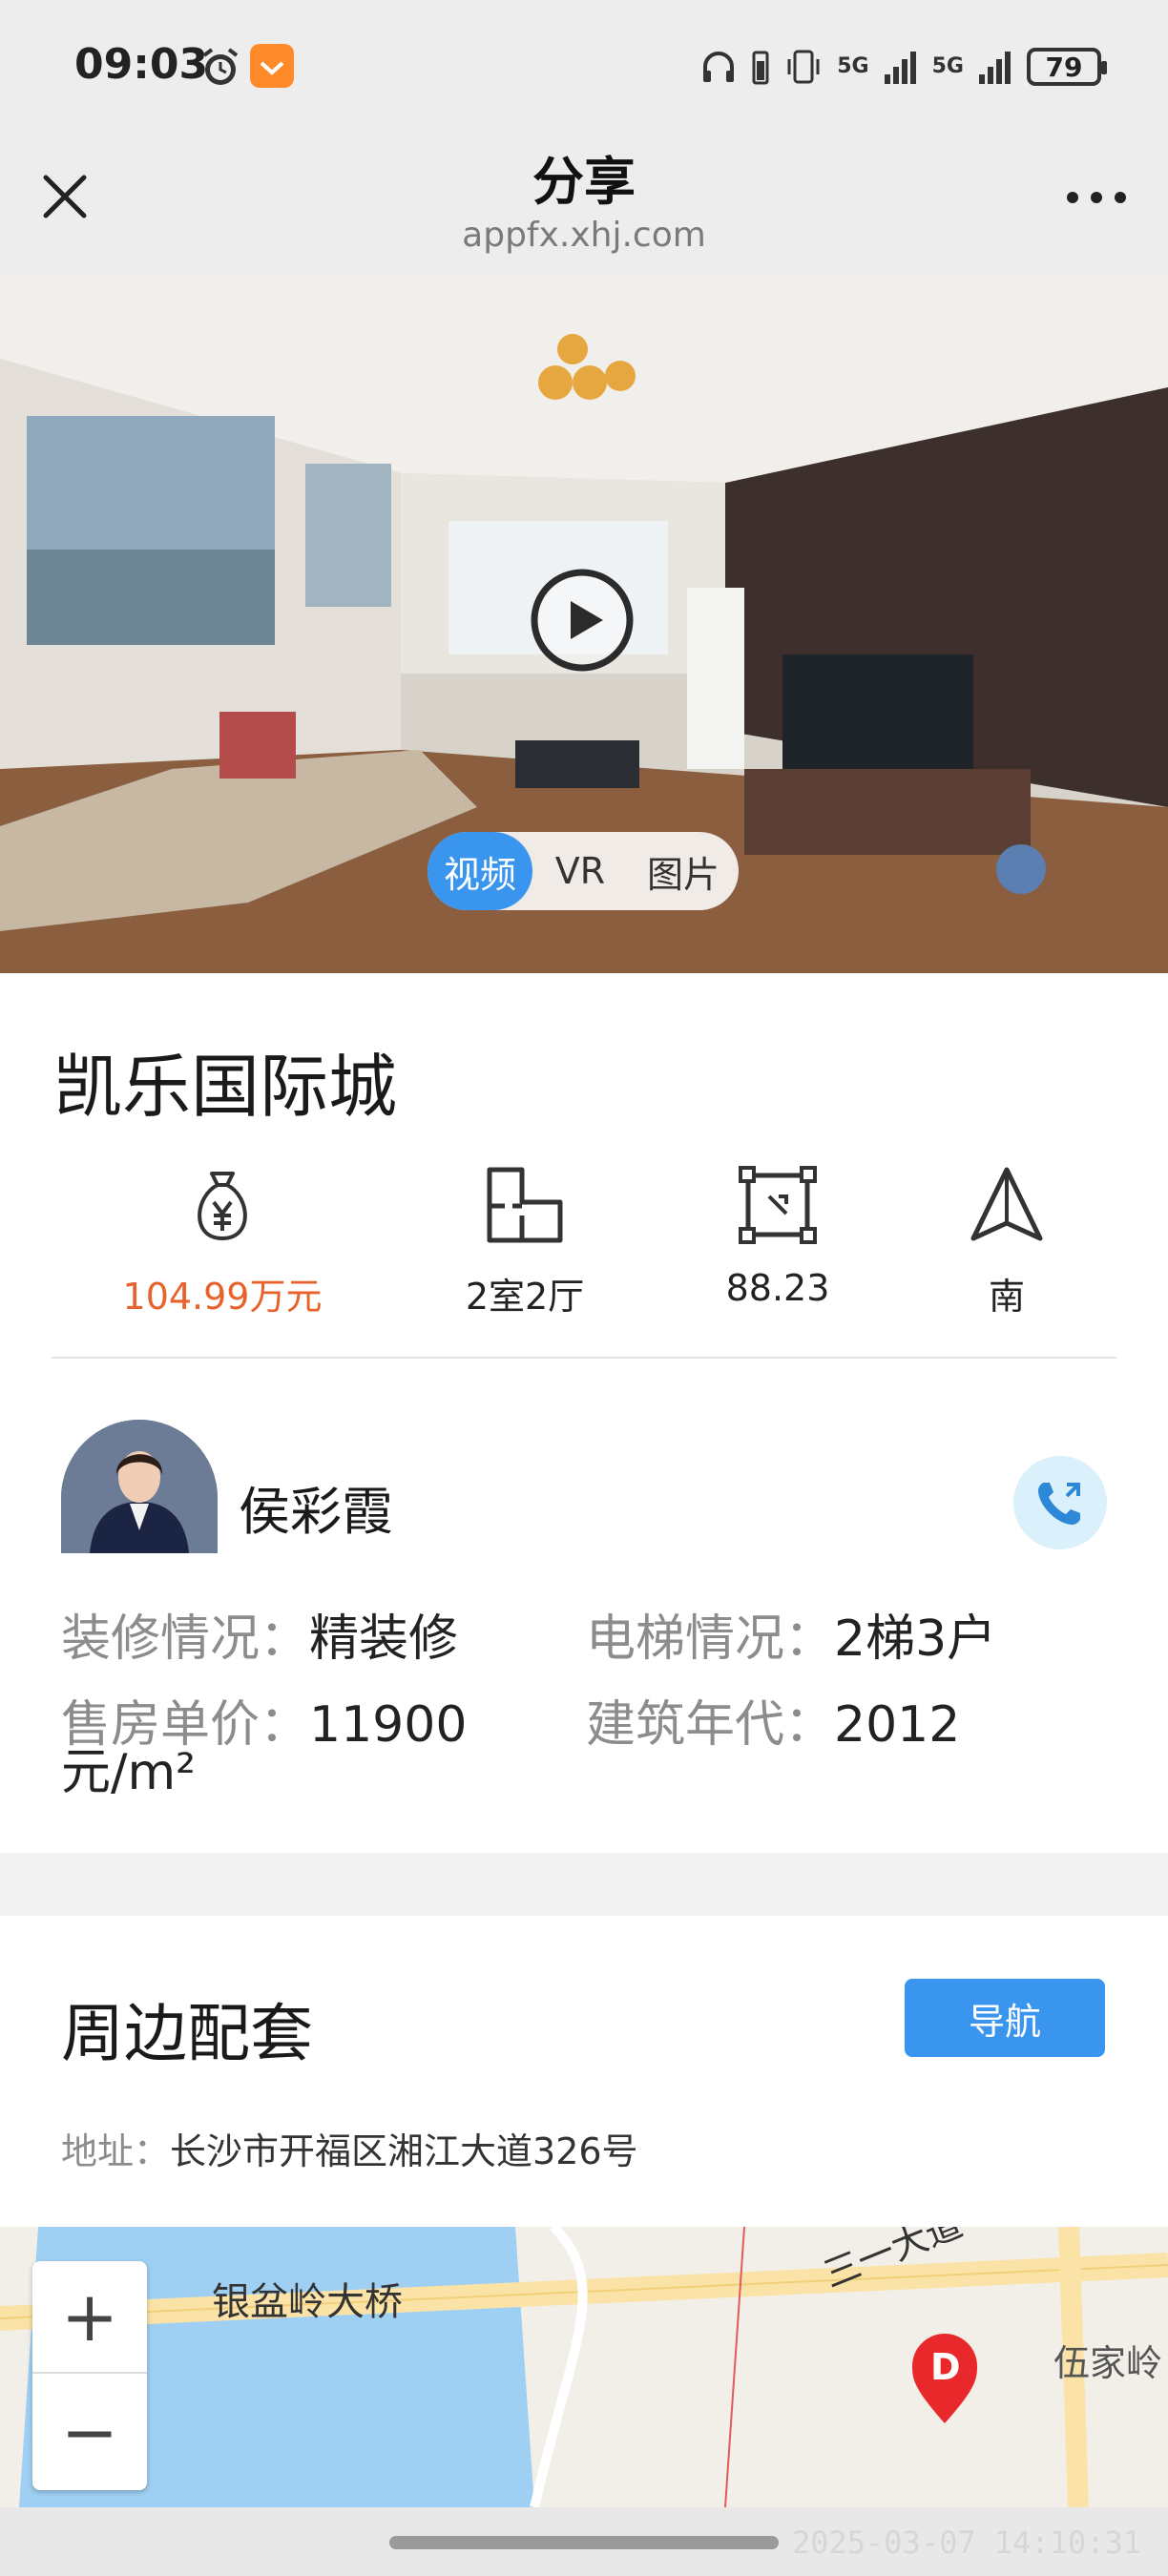 This screenshot has height=2576, width=1168. What do you see at coordinates (116, 2151) in the screenshot?
I see `address-key: 地址：` at bounding box center [116, 2151].